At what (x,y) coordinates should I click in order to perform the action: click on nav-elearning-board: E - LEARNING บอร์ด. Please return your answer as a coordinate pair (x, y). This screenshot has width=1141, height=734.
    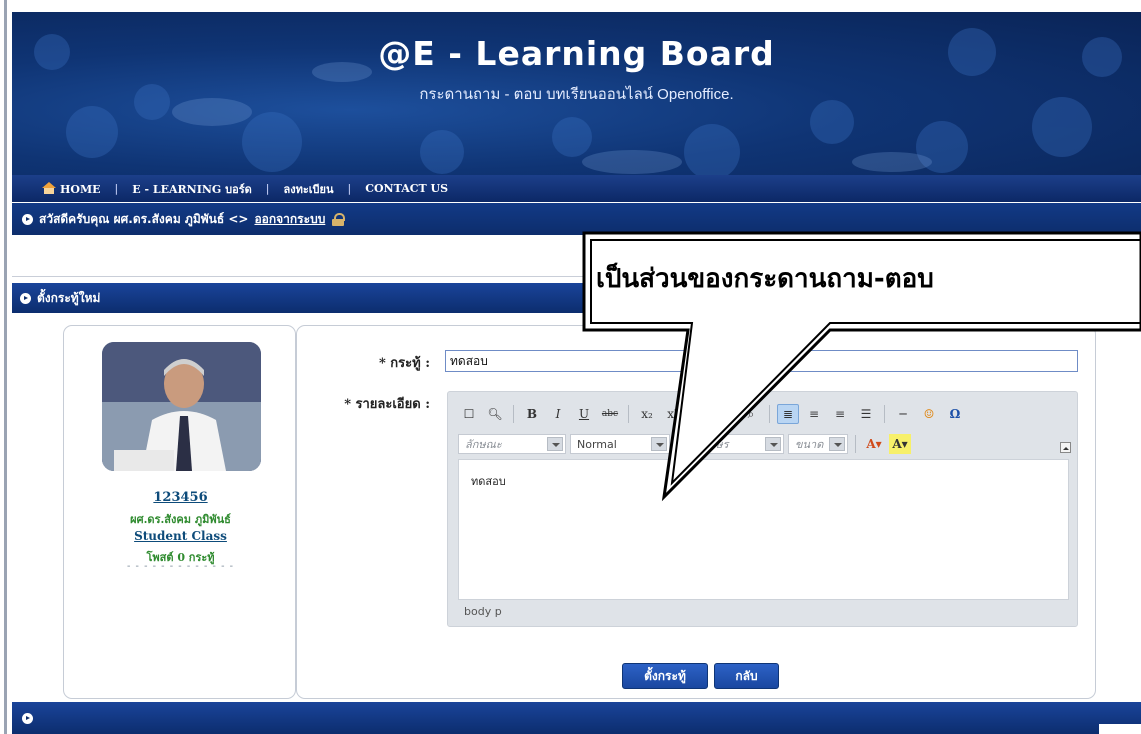
    Looking at the image, I should click on (192, 189).